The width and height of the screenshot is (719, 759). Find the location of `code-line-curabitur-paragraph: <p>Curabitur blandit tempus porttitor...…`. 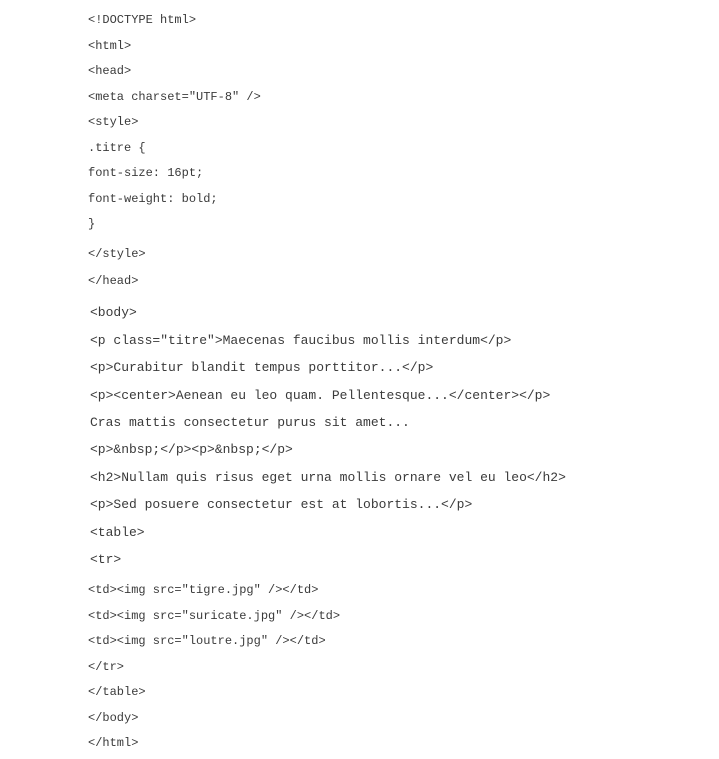

code-line-curabitur-paragraph: <p>Curabitur blandit tempus porttitor...… is located at coordinates (262, 367).